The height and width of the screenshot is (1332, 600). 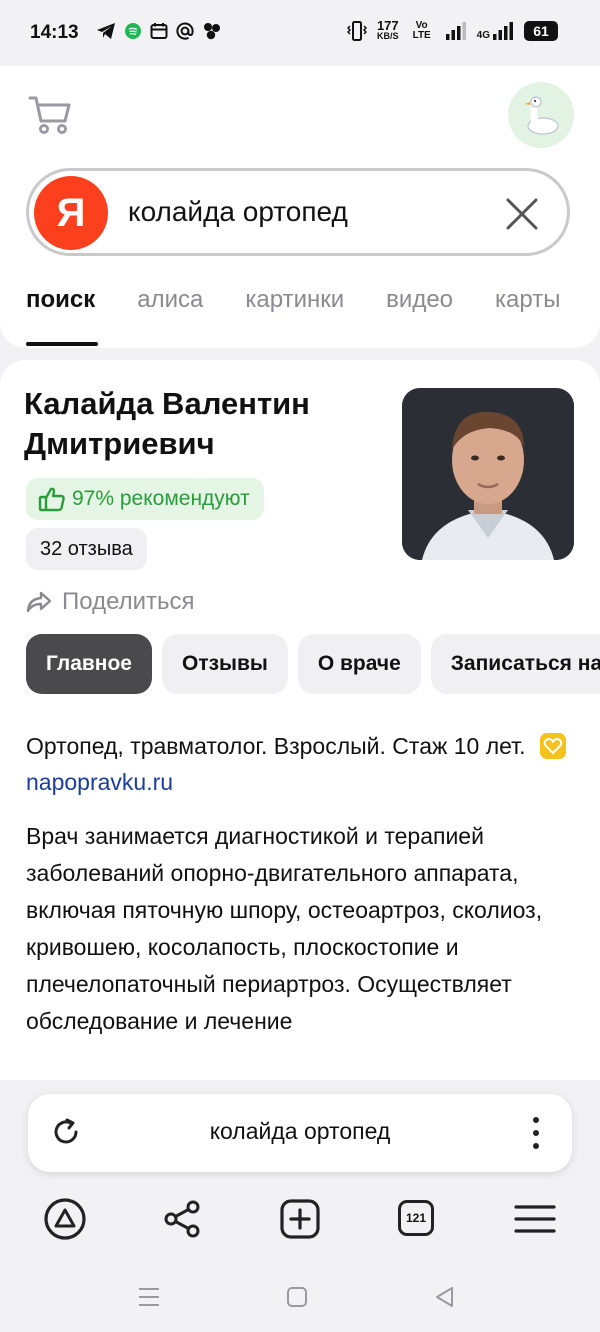 What do you see at coordinates (106, 31) in the screenshot?
I see `telegram-icon` at bounding box center [106, 31].